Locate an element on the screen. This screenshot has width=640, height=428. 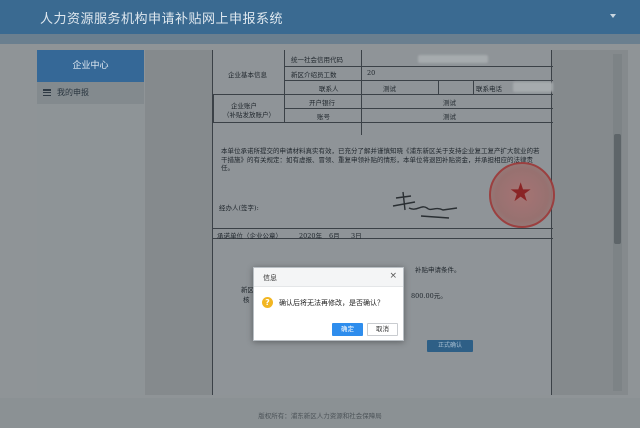
date-year: 2020年 is located at coordinates (311, 236).